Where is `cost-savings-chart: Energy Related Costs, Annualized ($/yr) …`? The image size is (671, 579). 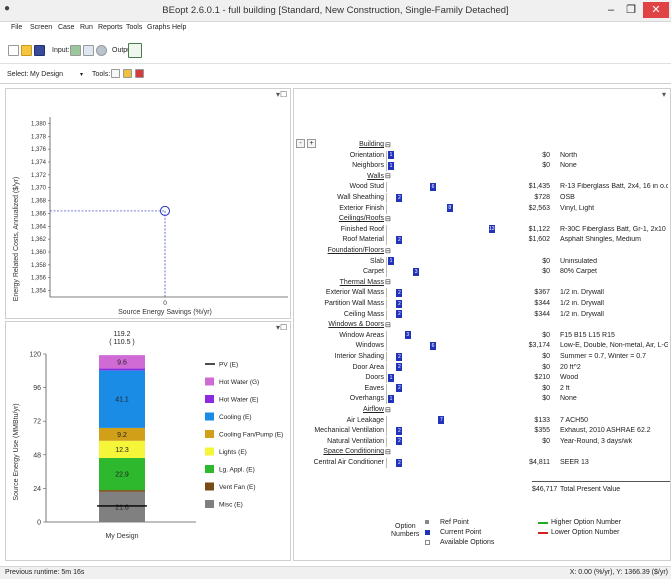 cost-savings-chart: Energy Related Costs, Annualized ($/yr) … is located at coordinates (150, 216).